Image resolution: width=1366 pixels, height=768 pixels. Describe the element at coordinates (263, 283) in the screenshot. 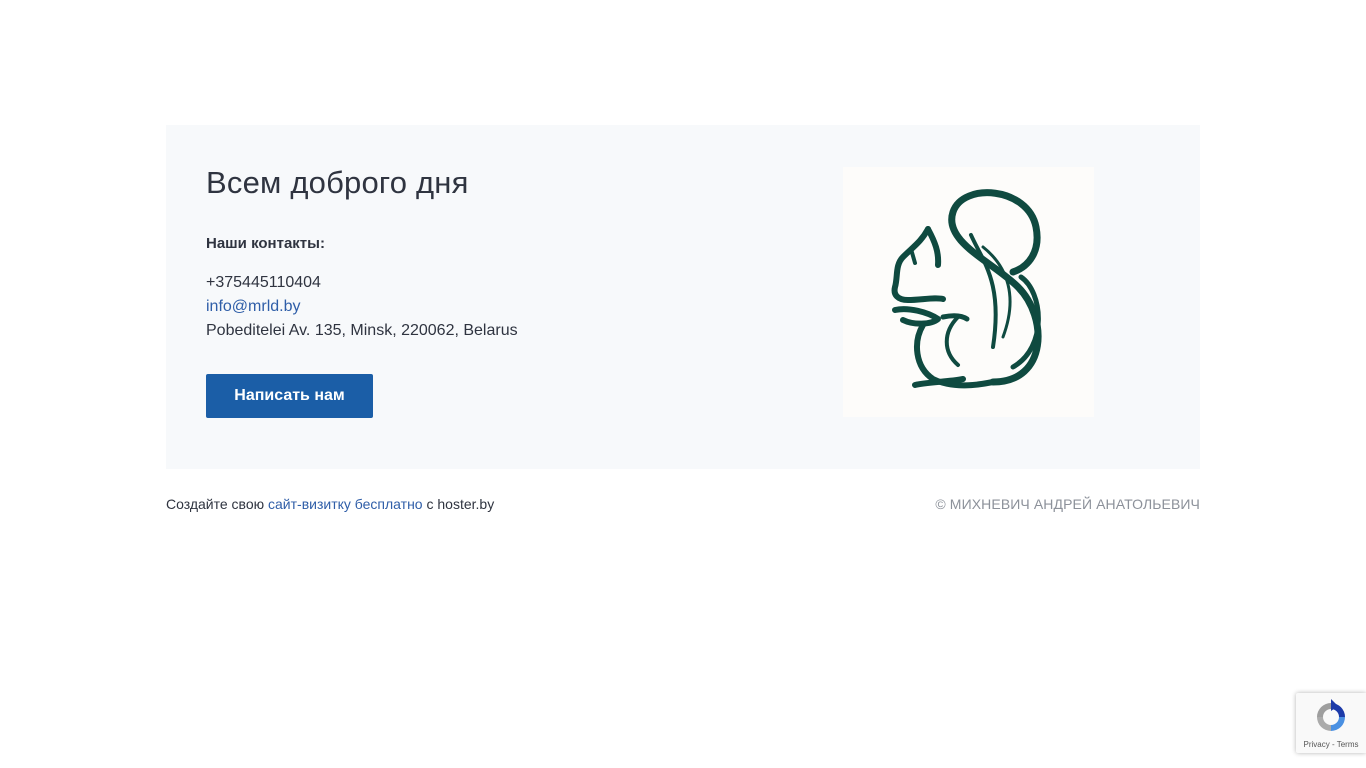

I see `contact-phone: +375445110404` at that location.